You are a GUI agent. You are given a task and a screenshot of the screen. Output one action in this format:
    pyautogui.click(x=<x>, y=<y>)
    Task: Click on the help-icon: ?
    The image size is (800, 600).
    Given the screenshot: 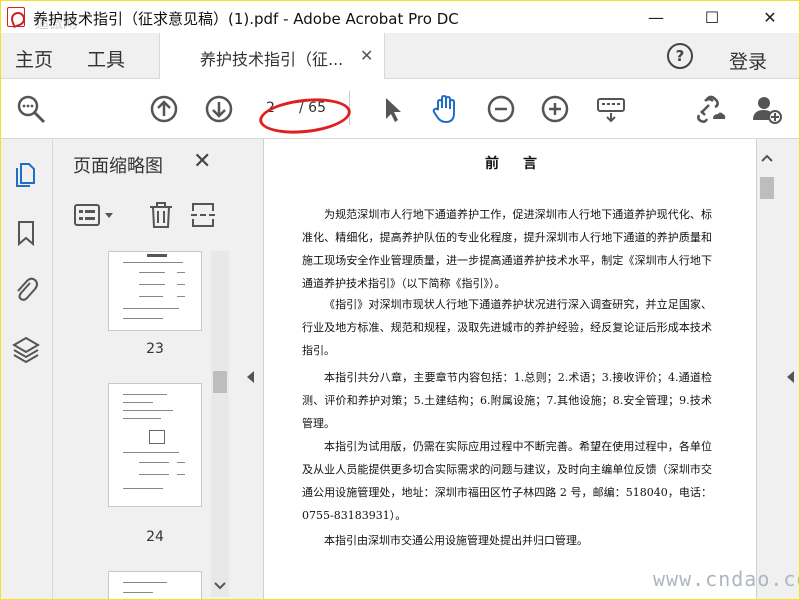 What is the action you would take?
    pyautogui.click(x=680, y=56)
    